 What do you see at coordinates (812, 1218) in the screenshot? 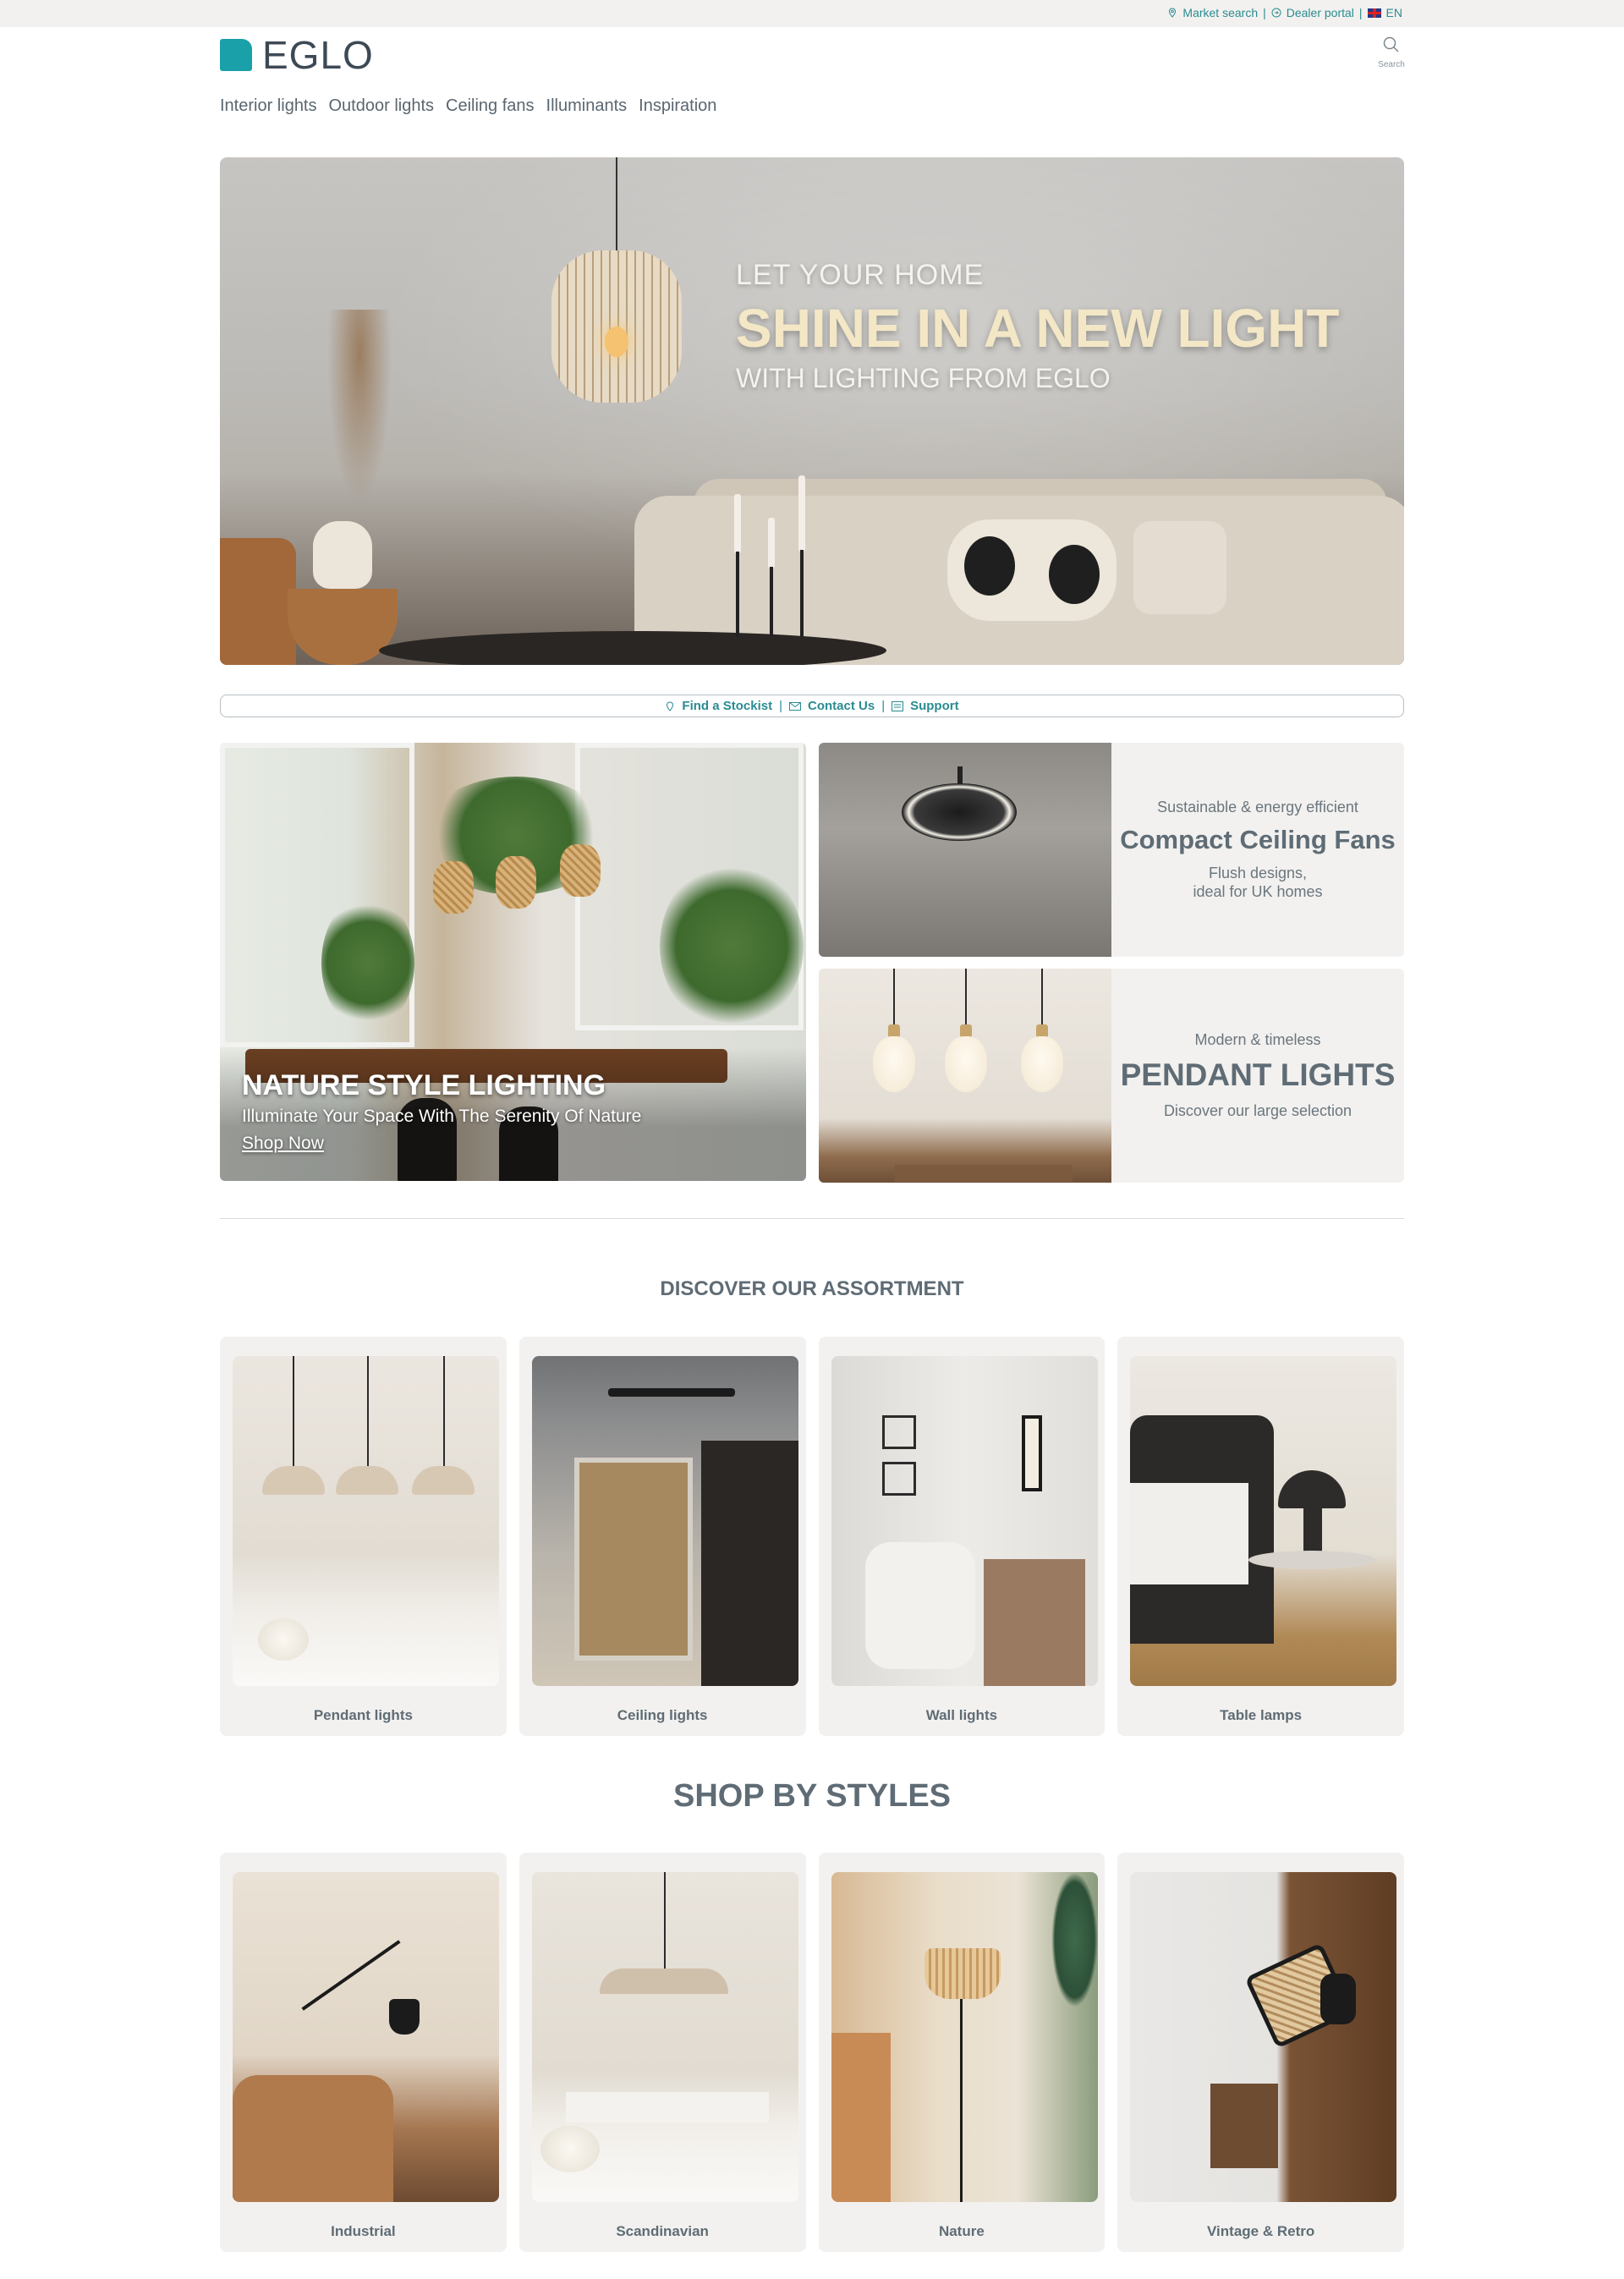
I see `divider` at bounding box center [812, 1218].